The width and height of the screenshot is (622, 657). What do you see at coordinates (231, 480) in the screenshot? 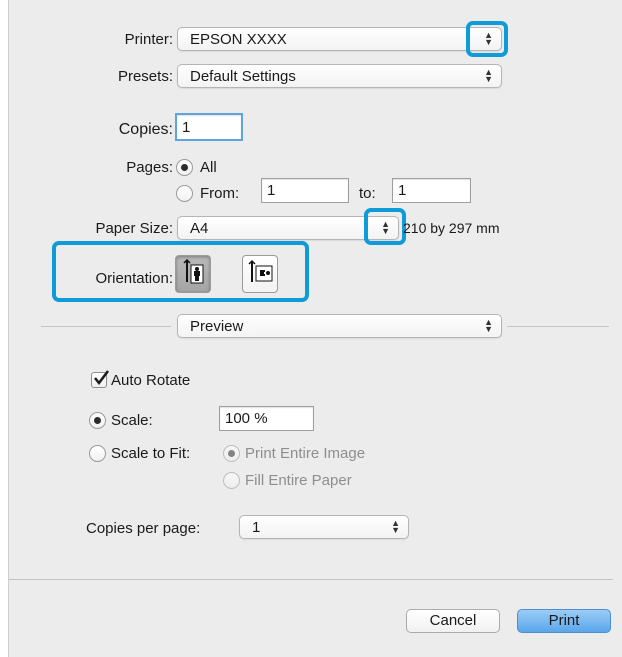
I see `fill-entire-paper-radio` at bounding box center [231, 480].